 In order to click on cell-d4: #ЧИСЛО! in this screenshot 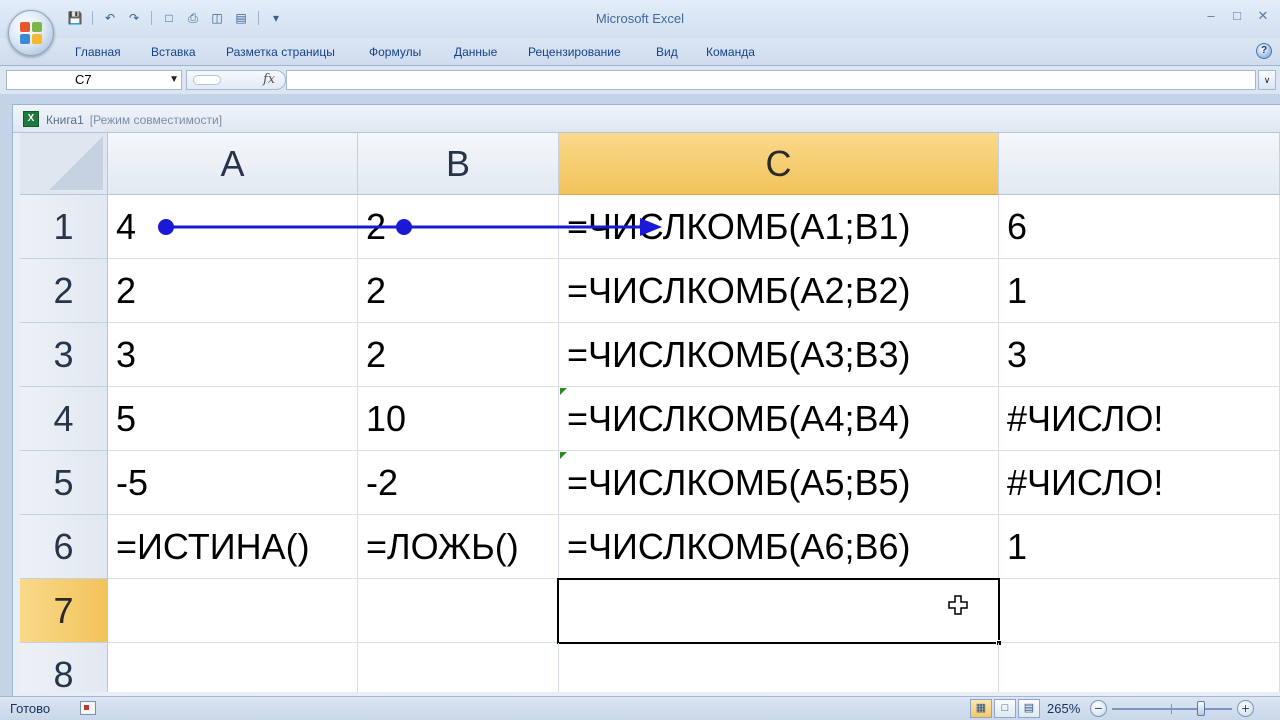, I will do `click(1139, 419)`.